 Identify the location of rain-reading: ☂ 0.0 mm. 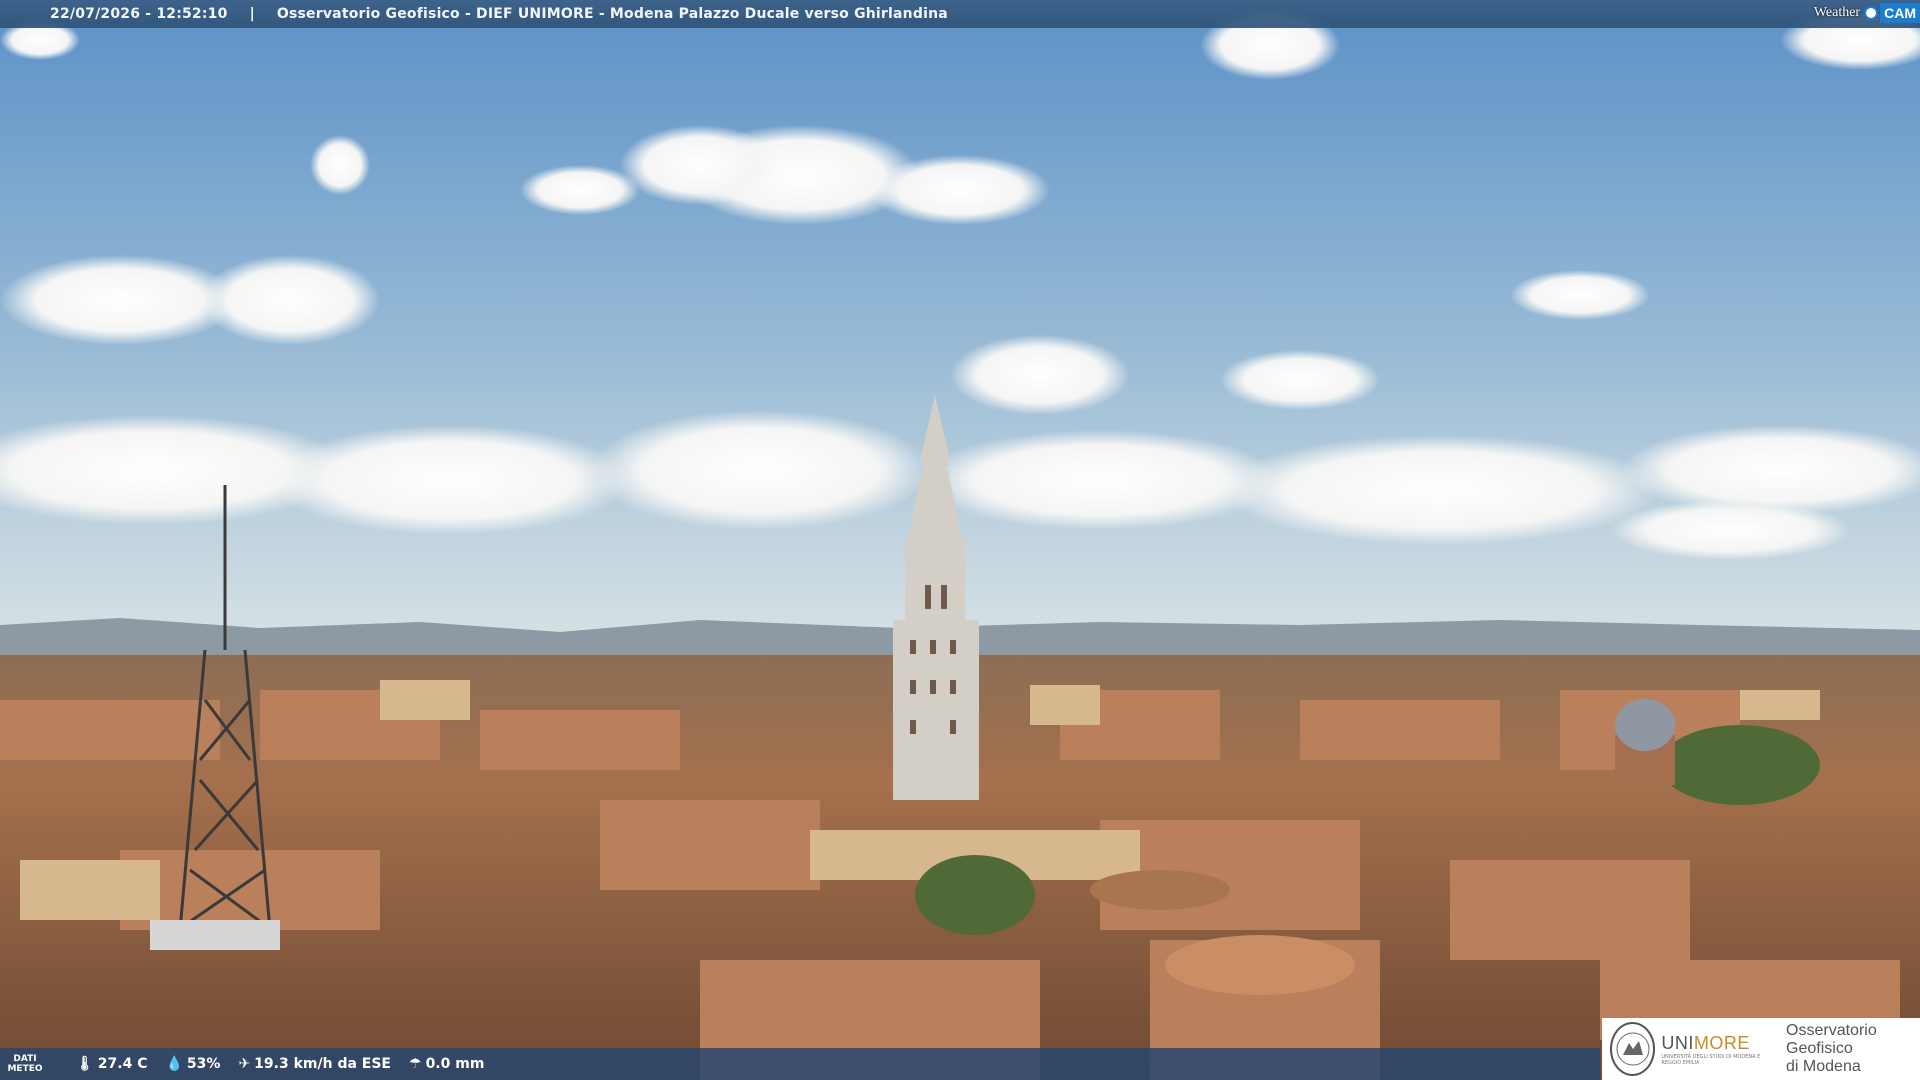
(446, 1064).